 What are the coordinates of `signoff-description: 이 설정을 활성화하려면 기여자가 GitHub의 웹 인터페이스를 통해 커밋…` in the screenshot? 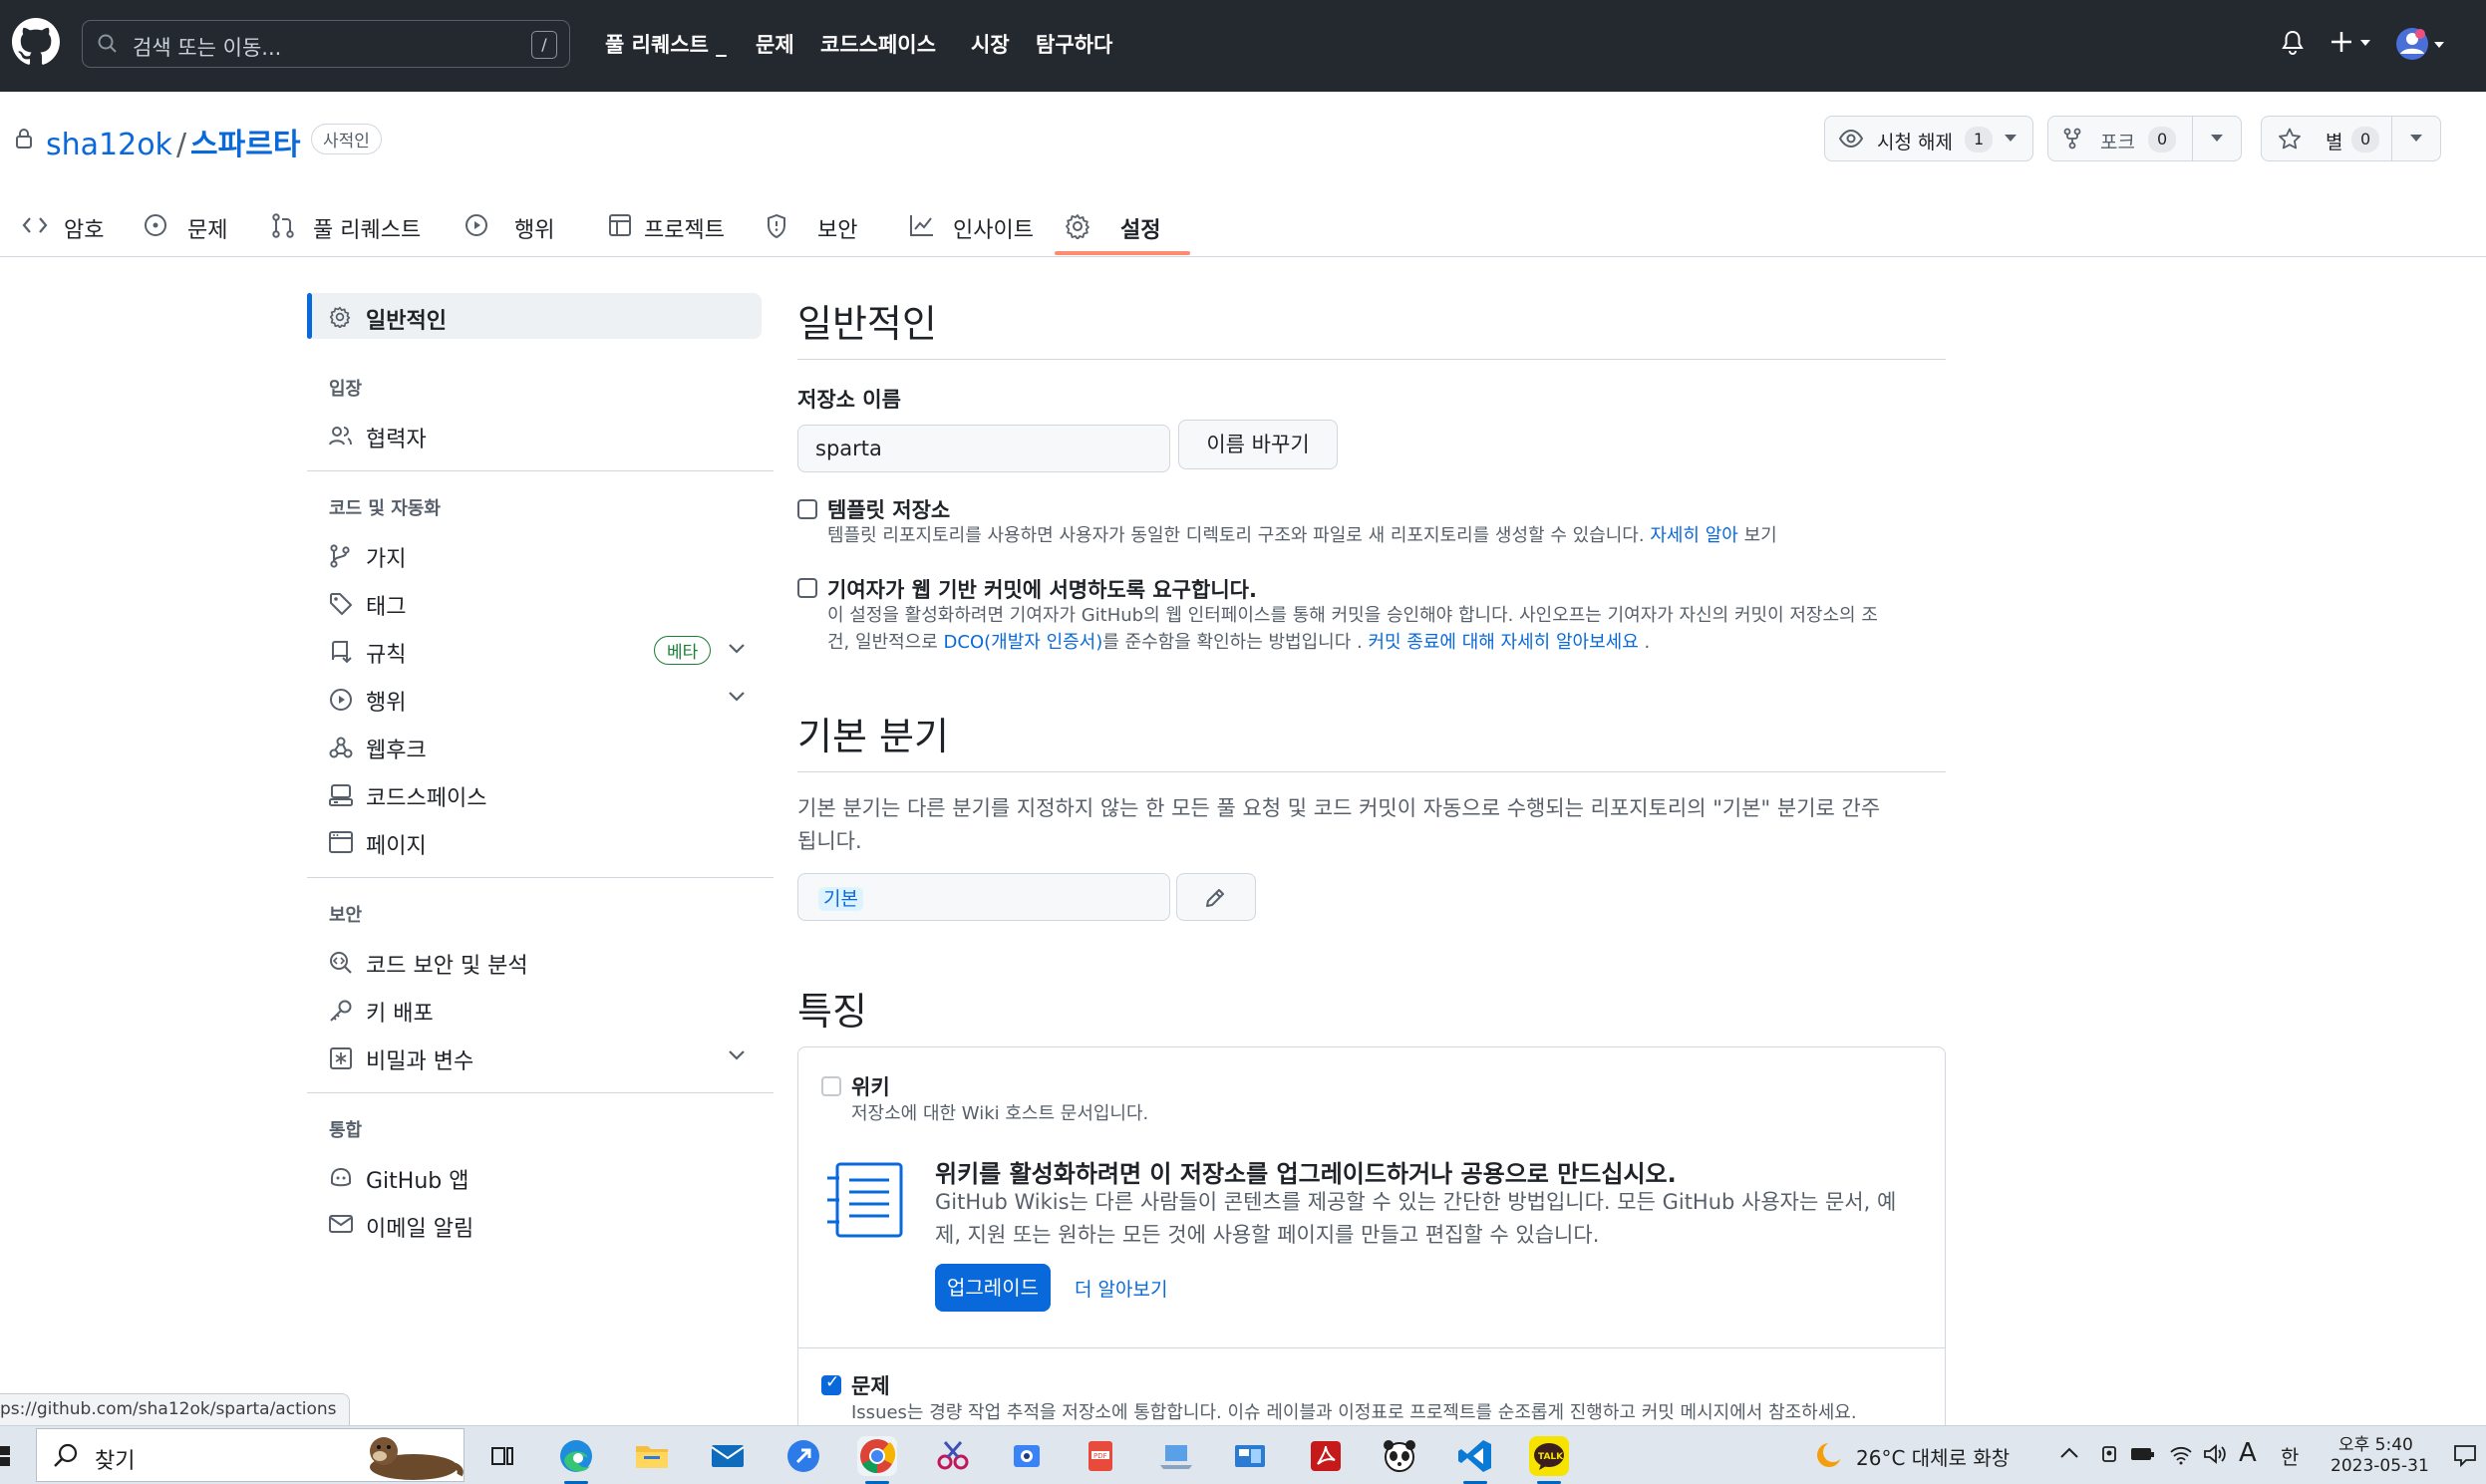 It's located at (1385, 629).